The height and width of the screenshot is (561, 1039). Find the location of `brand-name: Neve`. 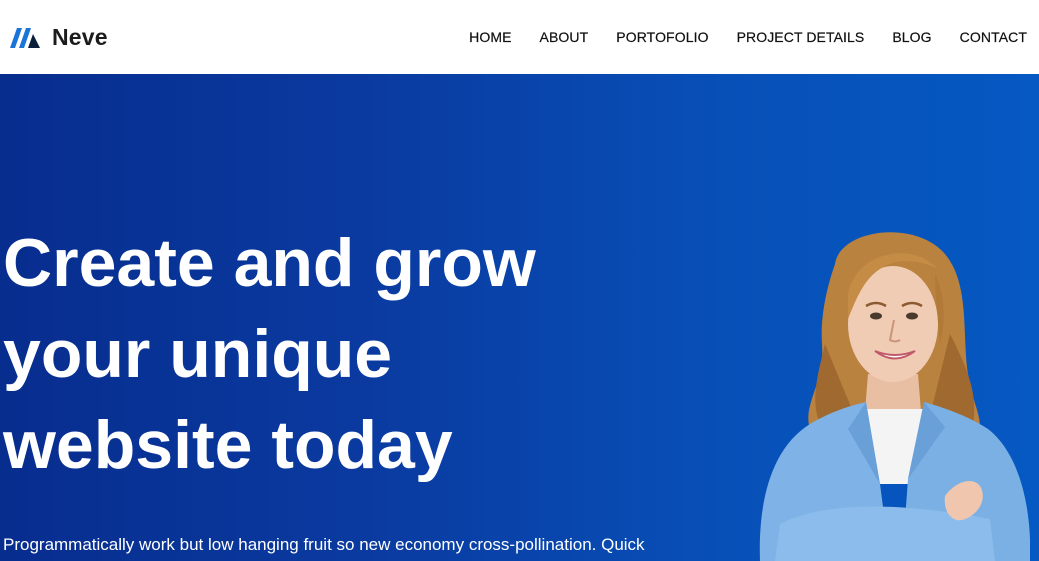

brand-name: Neve is located at coordinates (80, 36).